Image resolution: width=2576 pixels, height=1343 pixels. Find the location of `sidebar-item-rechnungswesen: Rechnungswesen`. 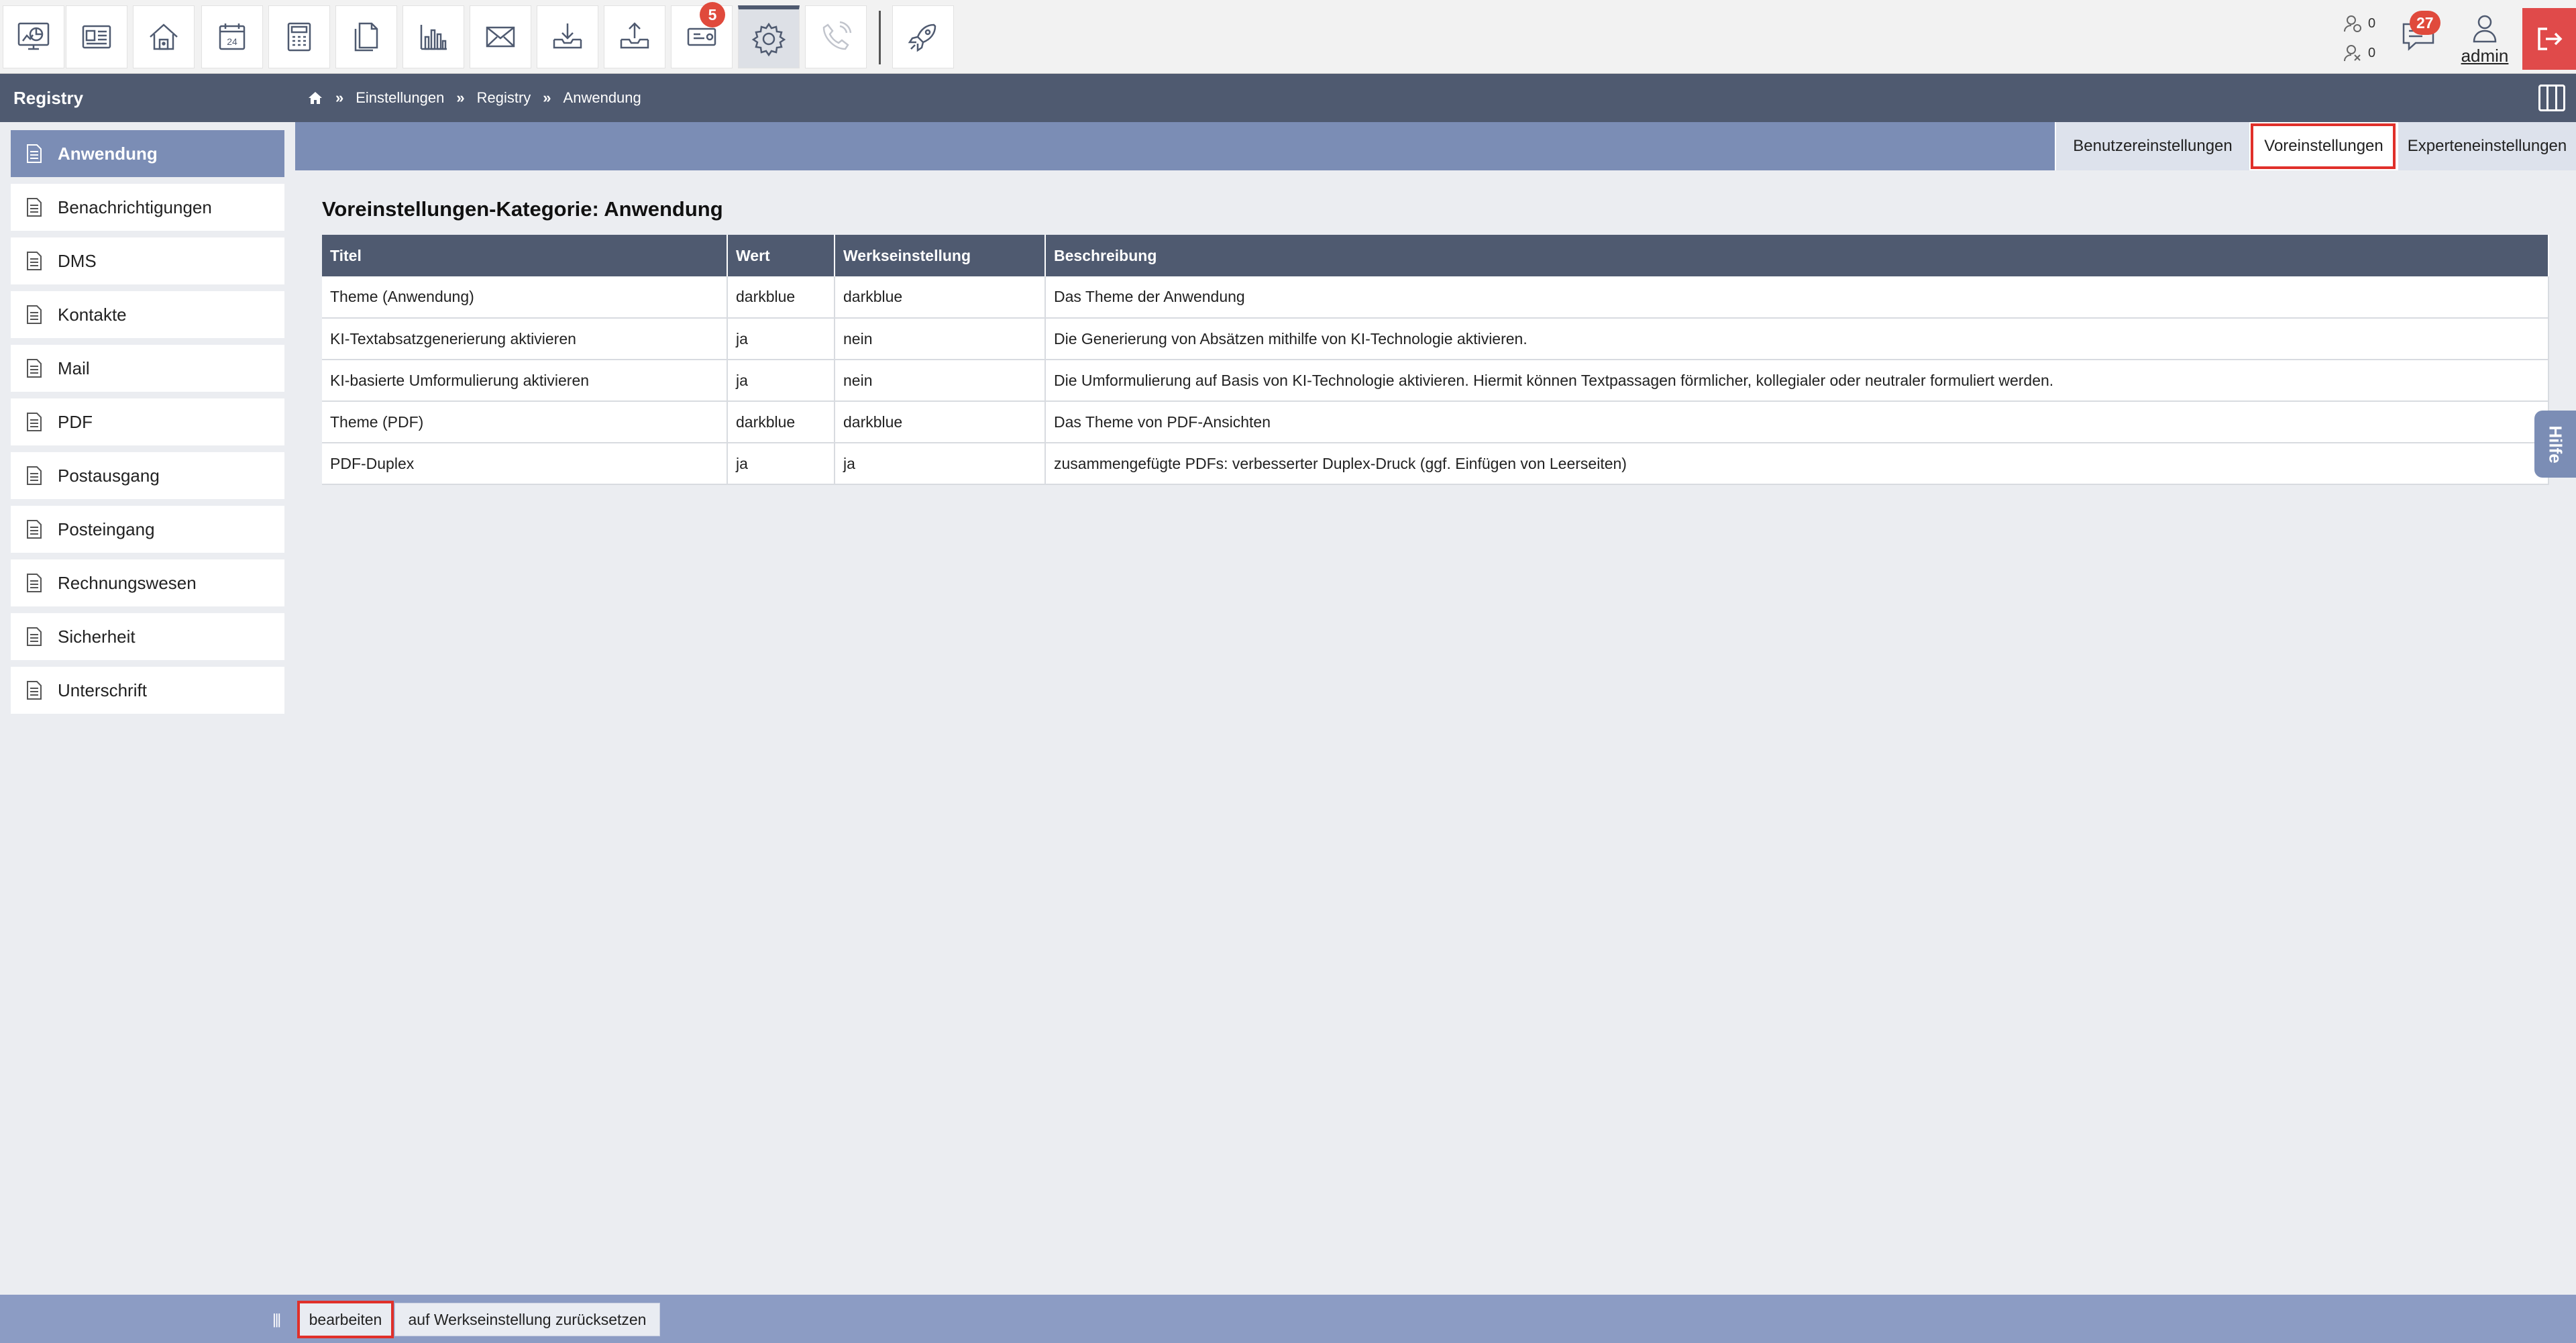

sidebar-item-rechnungswesen: Rechnungswesen is located at coordinates (147, 582).